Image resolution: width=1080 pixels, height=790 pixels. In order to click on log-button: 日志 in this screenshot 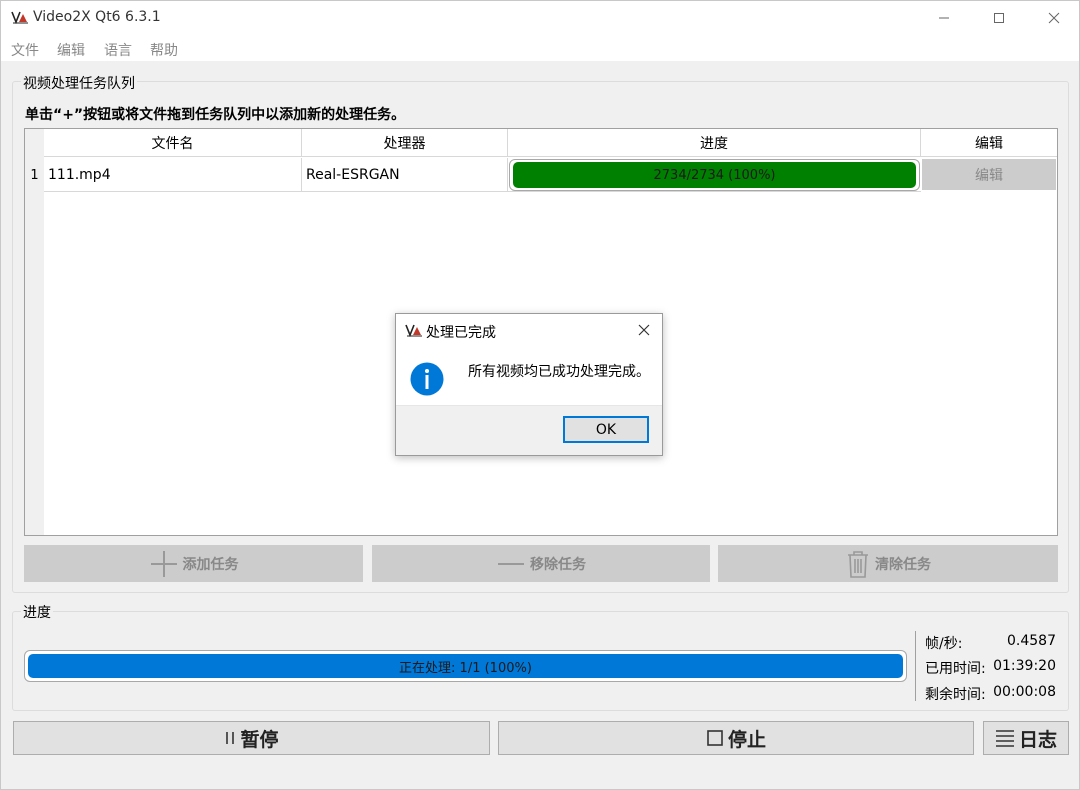, I will do `click(1026, 738)`.